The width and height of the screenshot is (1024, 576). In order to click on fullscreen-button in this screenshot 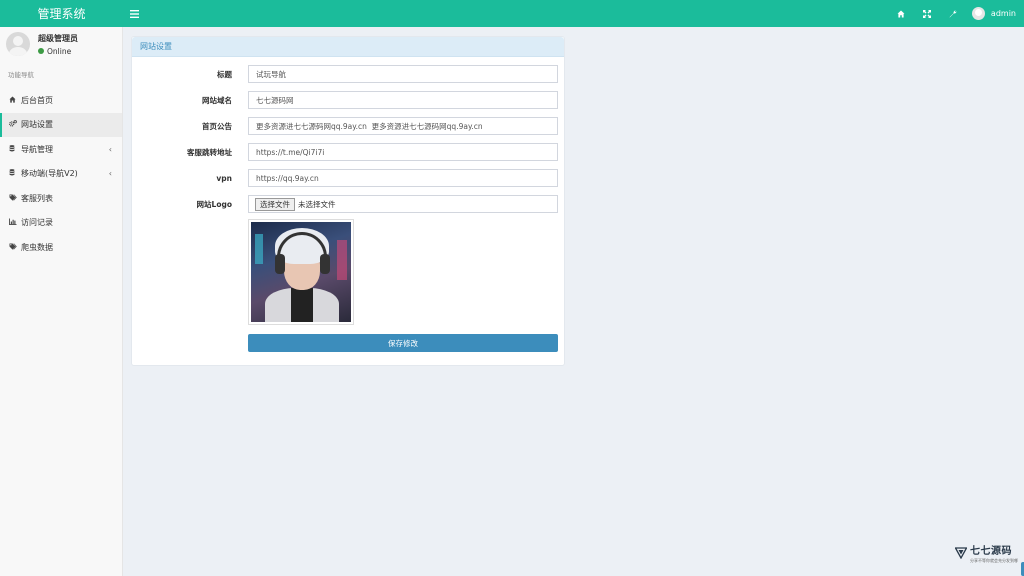, I will do `click(927, 13)`.